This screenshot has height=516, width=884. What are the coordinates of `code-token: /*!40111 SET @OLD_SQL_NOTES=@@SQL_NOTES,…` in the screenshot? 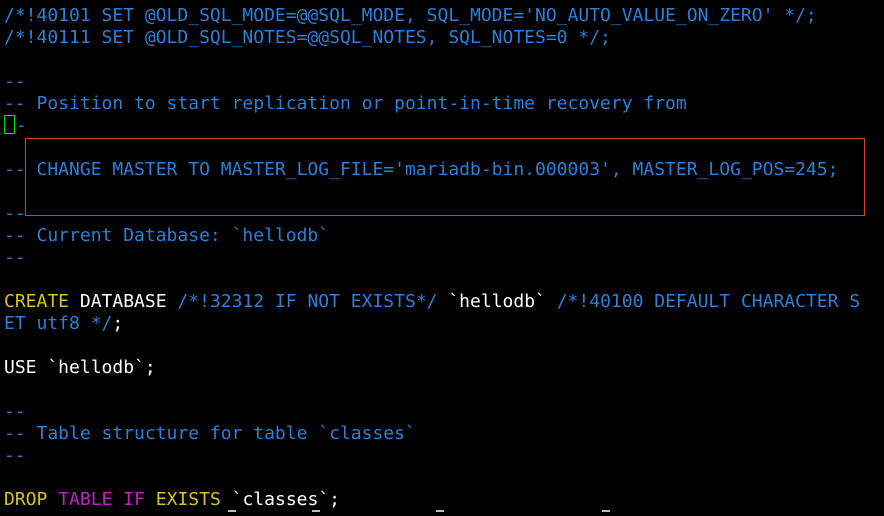 It's located at (307, 37).